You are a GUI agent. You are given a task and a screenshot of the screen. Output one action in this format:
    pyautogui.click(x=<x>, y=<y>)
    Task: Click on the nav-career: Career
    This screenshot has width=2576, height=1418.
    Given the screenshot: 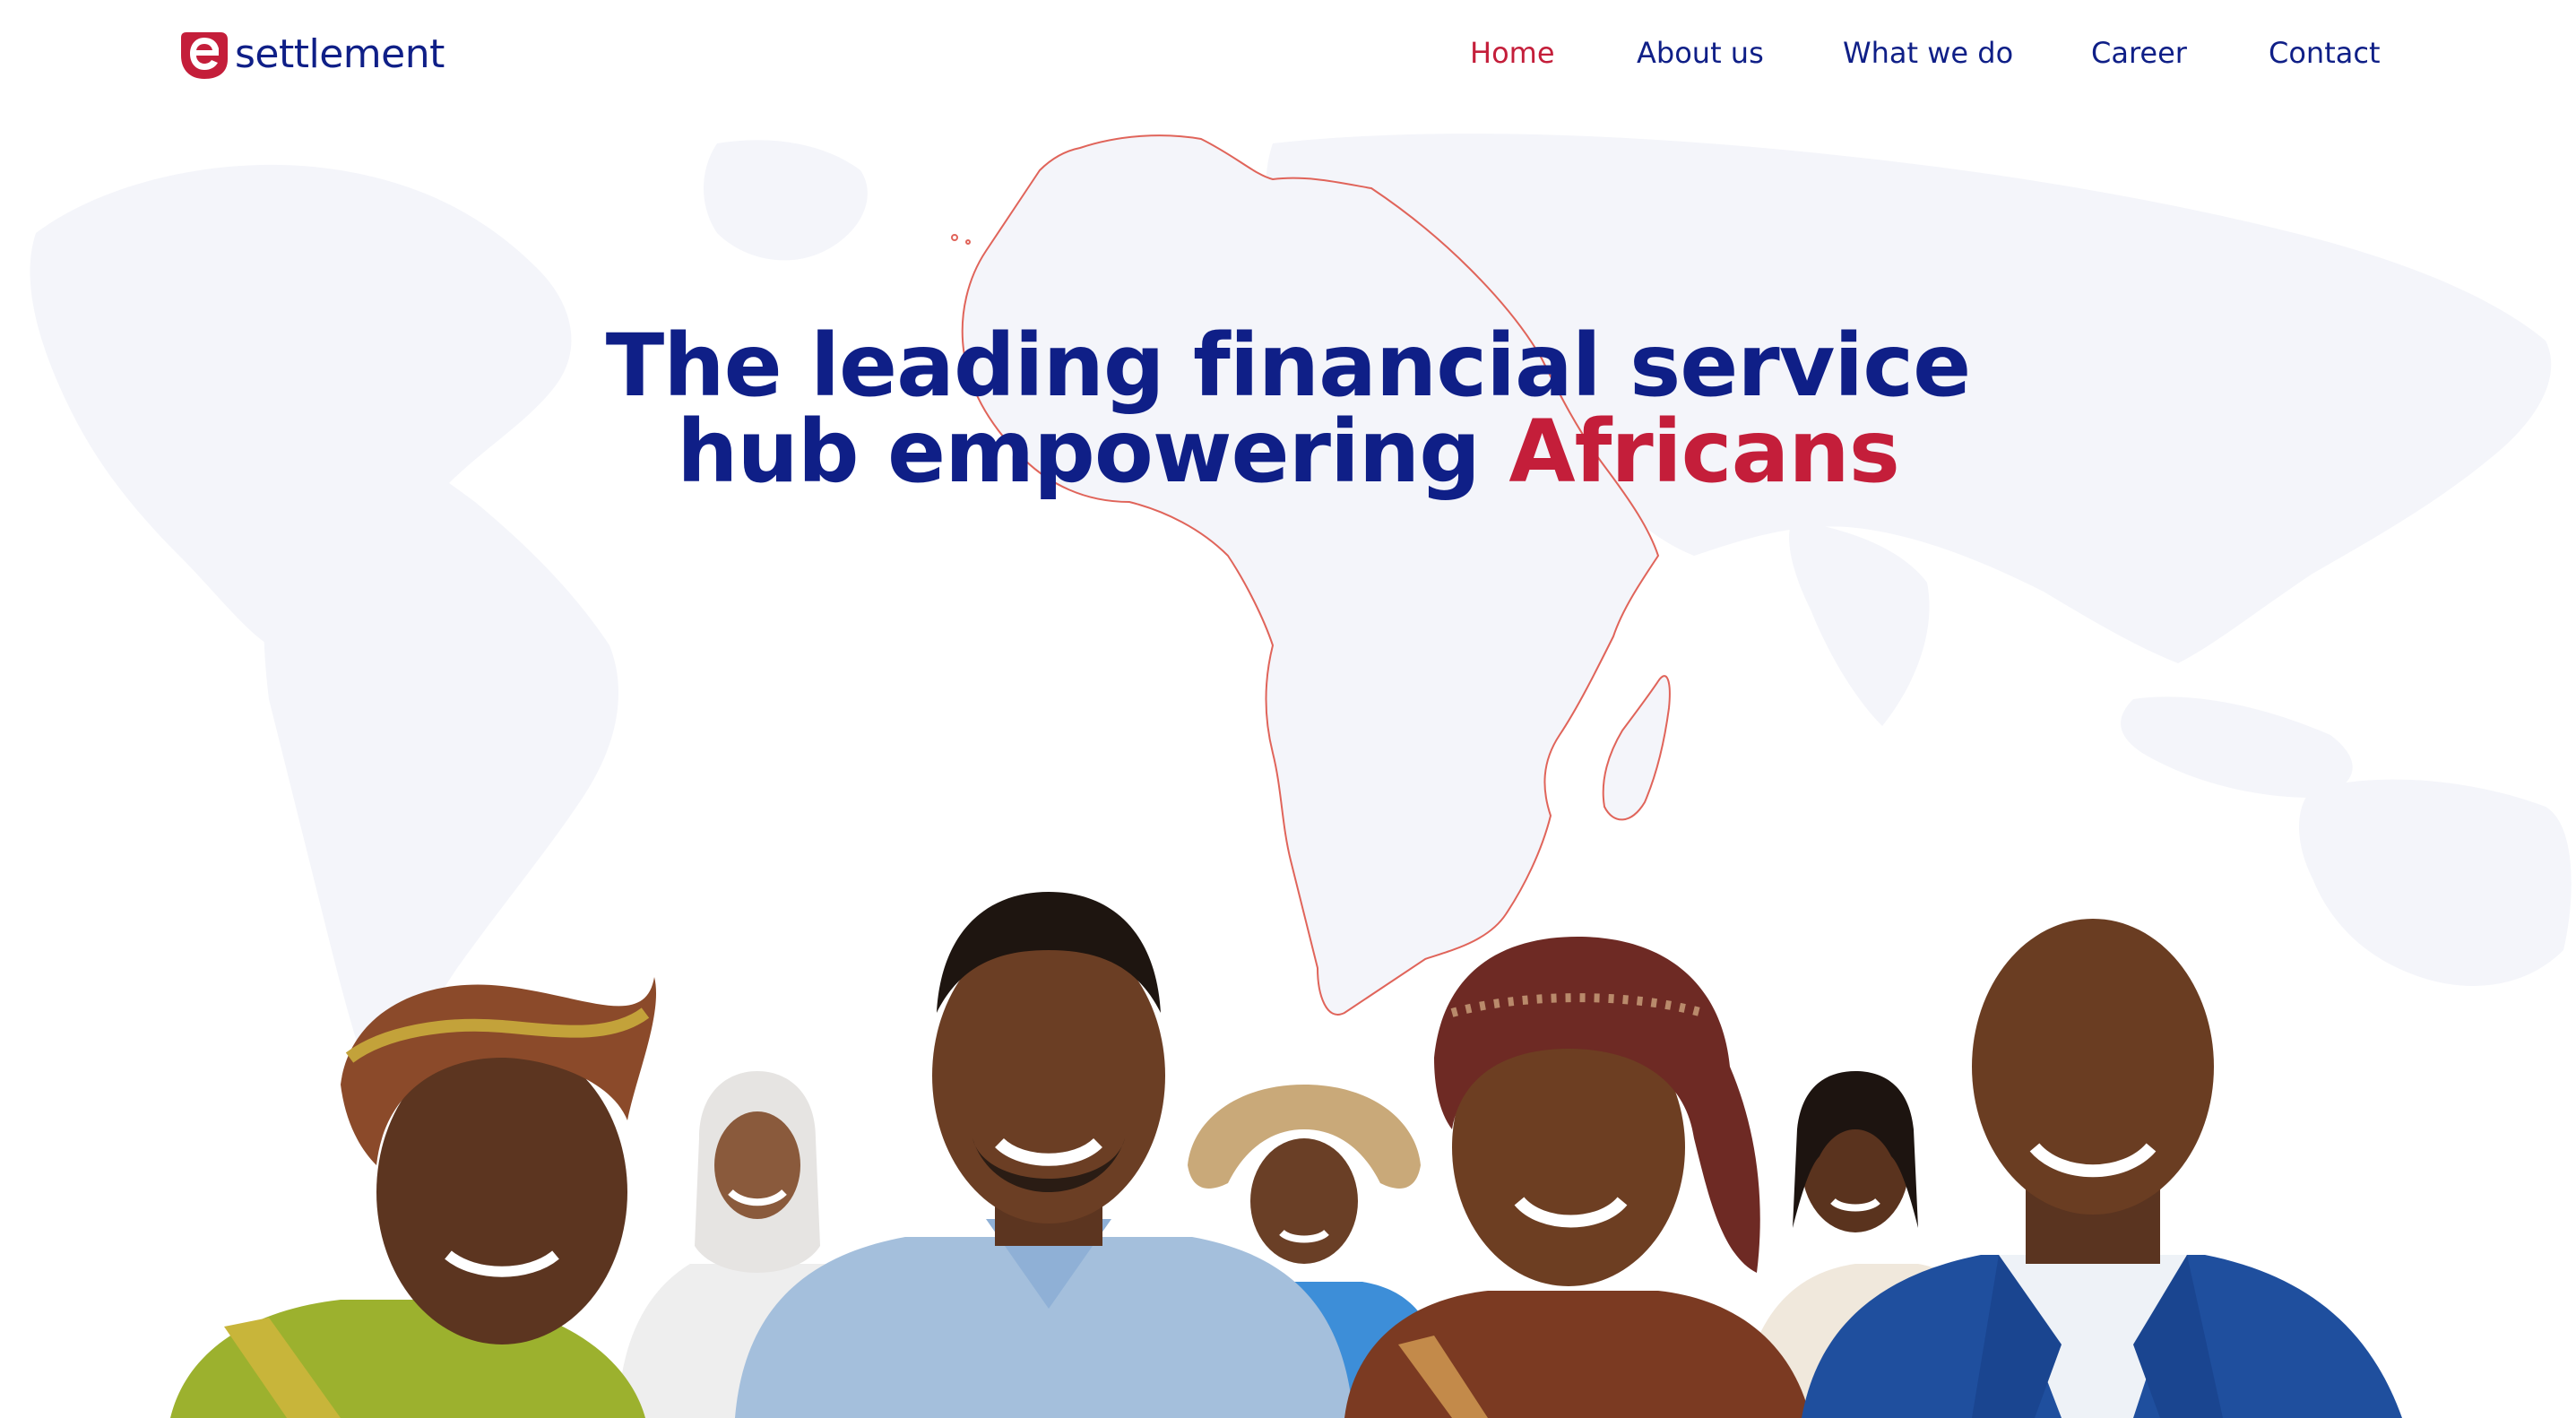 What is the action you would take?
    pyautogui.click(x=2139, y=53)
    